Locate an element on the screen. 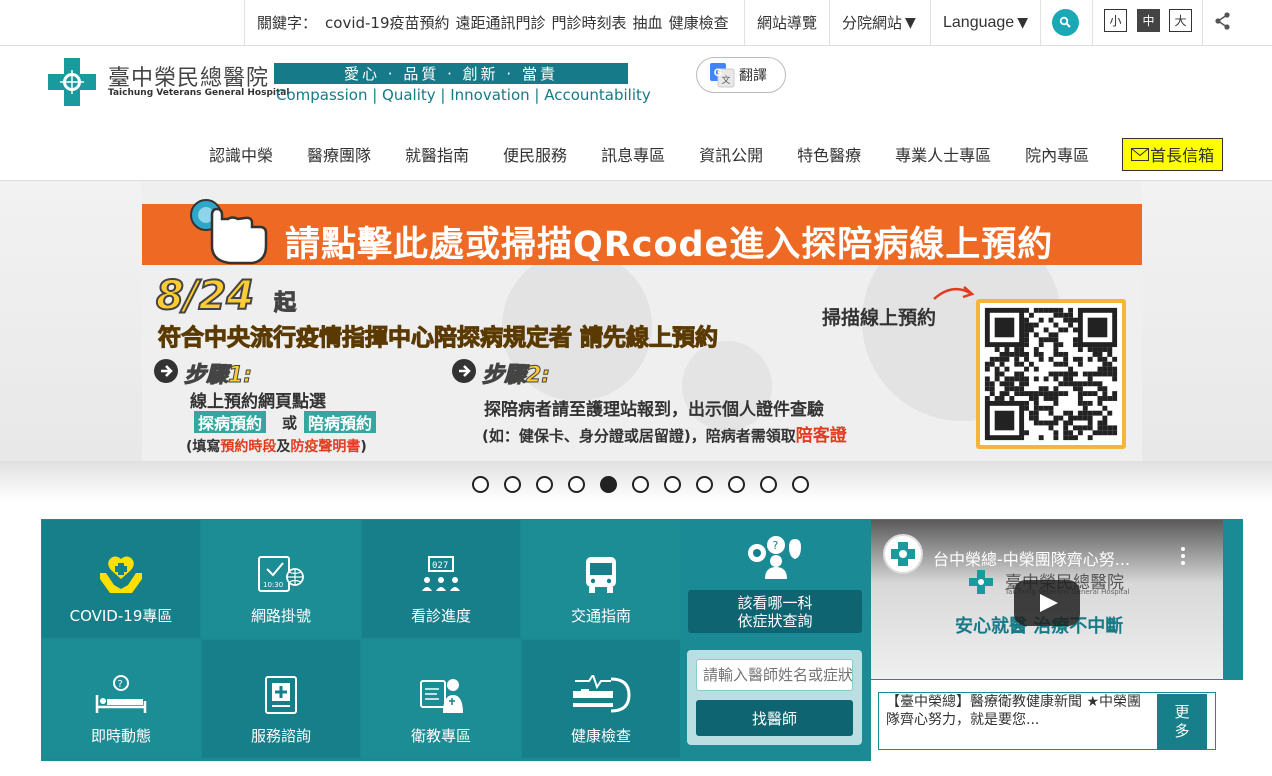  health-checkup-tile: 健康檢查 is located at coordinates (601, 699).